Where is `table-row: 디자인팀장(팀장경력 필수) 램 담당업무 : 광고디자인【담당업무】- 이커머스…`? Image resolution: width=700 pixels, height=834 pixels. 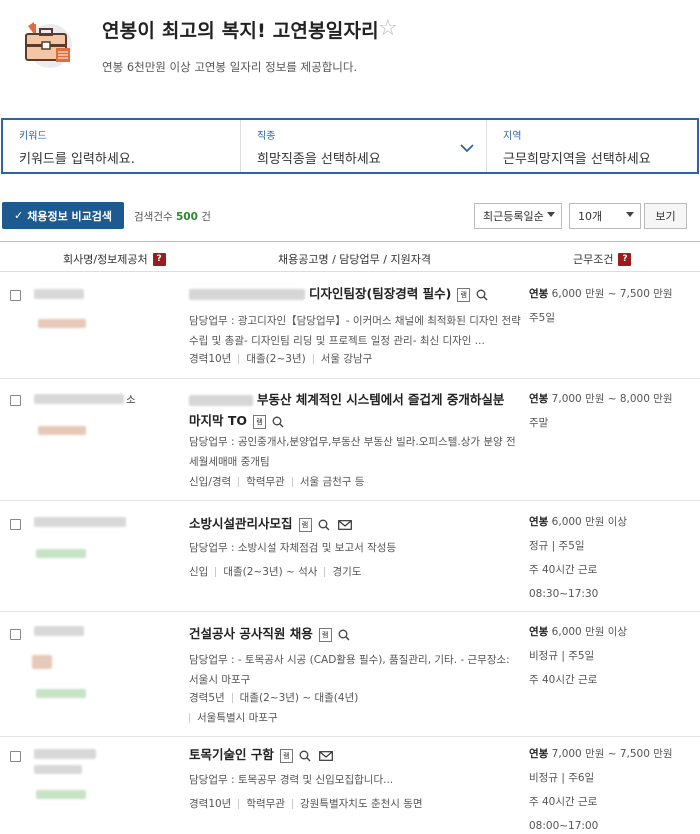 table-row: 디자인팀장(팀장경력 필수) 램 담당업무 : 광고디자인【담당업무】- 이커머스… is located at coordinates (350, 326).